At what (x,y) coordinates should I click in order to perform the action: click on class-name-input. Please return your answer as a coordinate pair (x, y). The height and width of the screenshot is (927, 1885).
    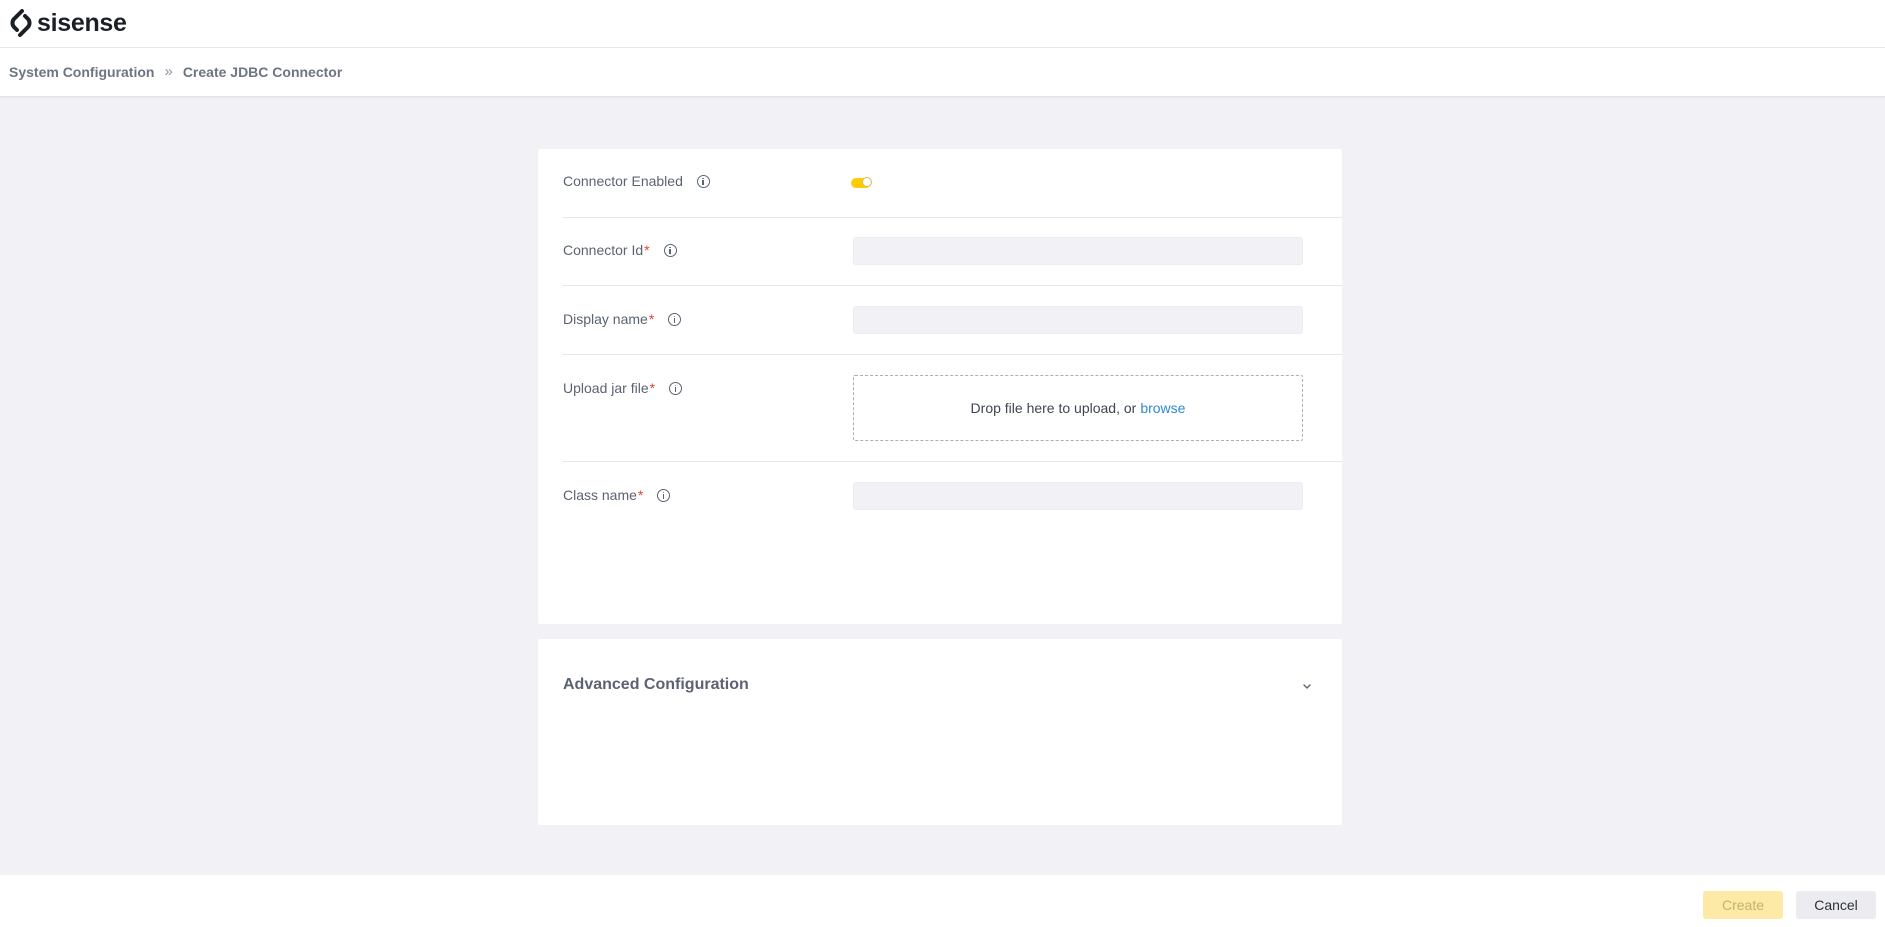
    Looking at the image, I should click on (1078, 496).